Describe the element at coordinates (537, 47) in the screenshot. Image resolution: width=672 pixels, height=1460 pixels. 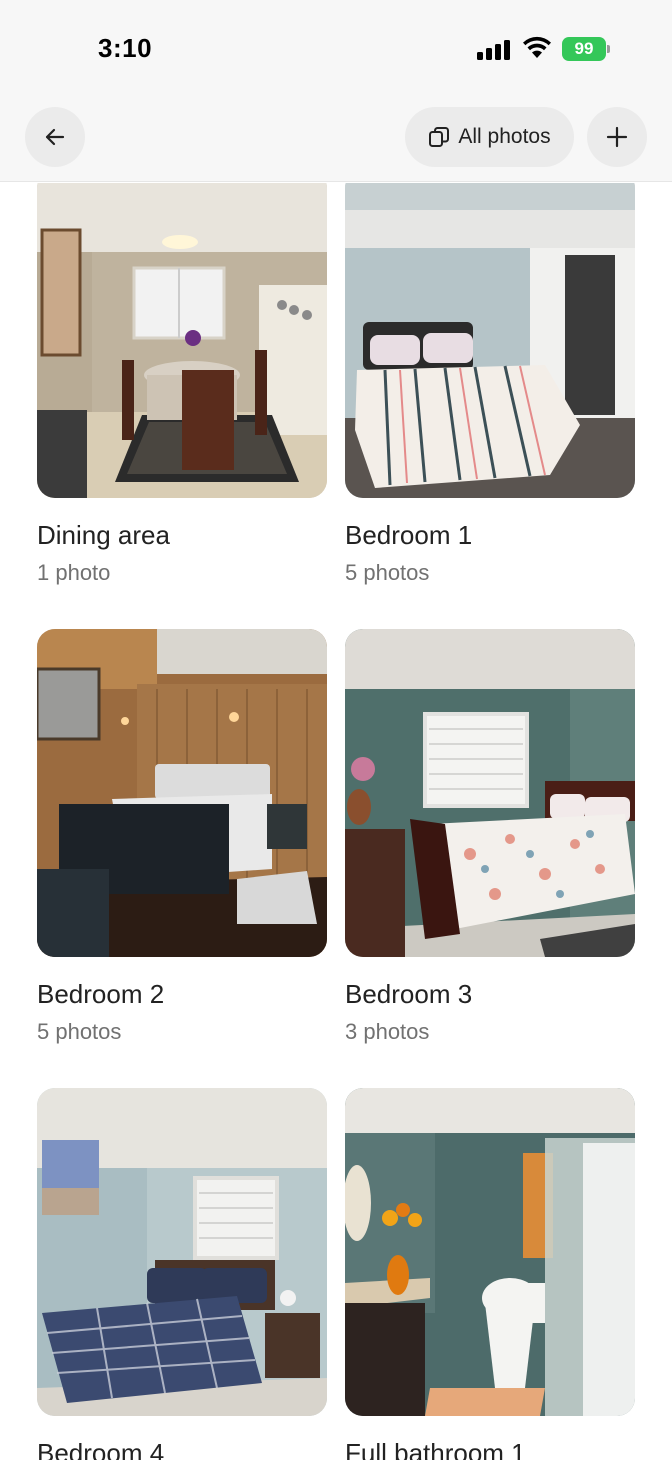
I see `wifi-icon` at that location.